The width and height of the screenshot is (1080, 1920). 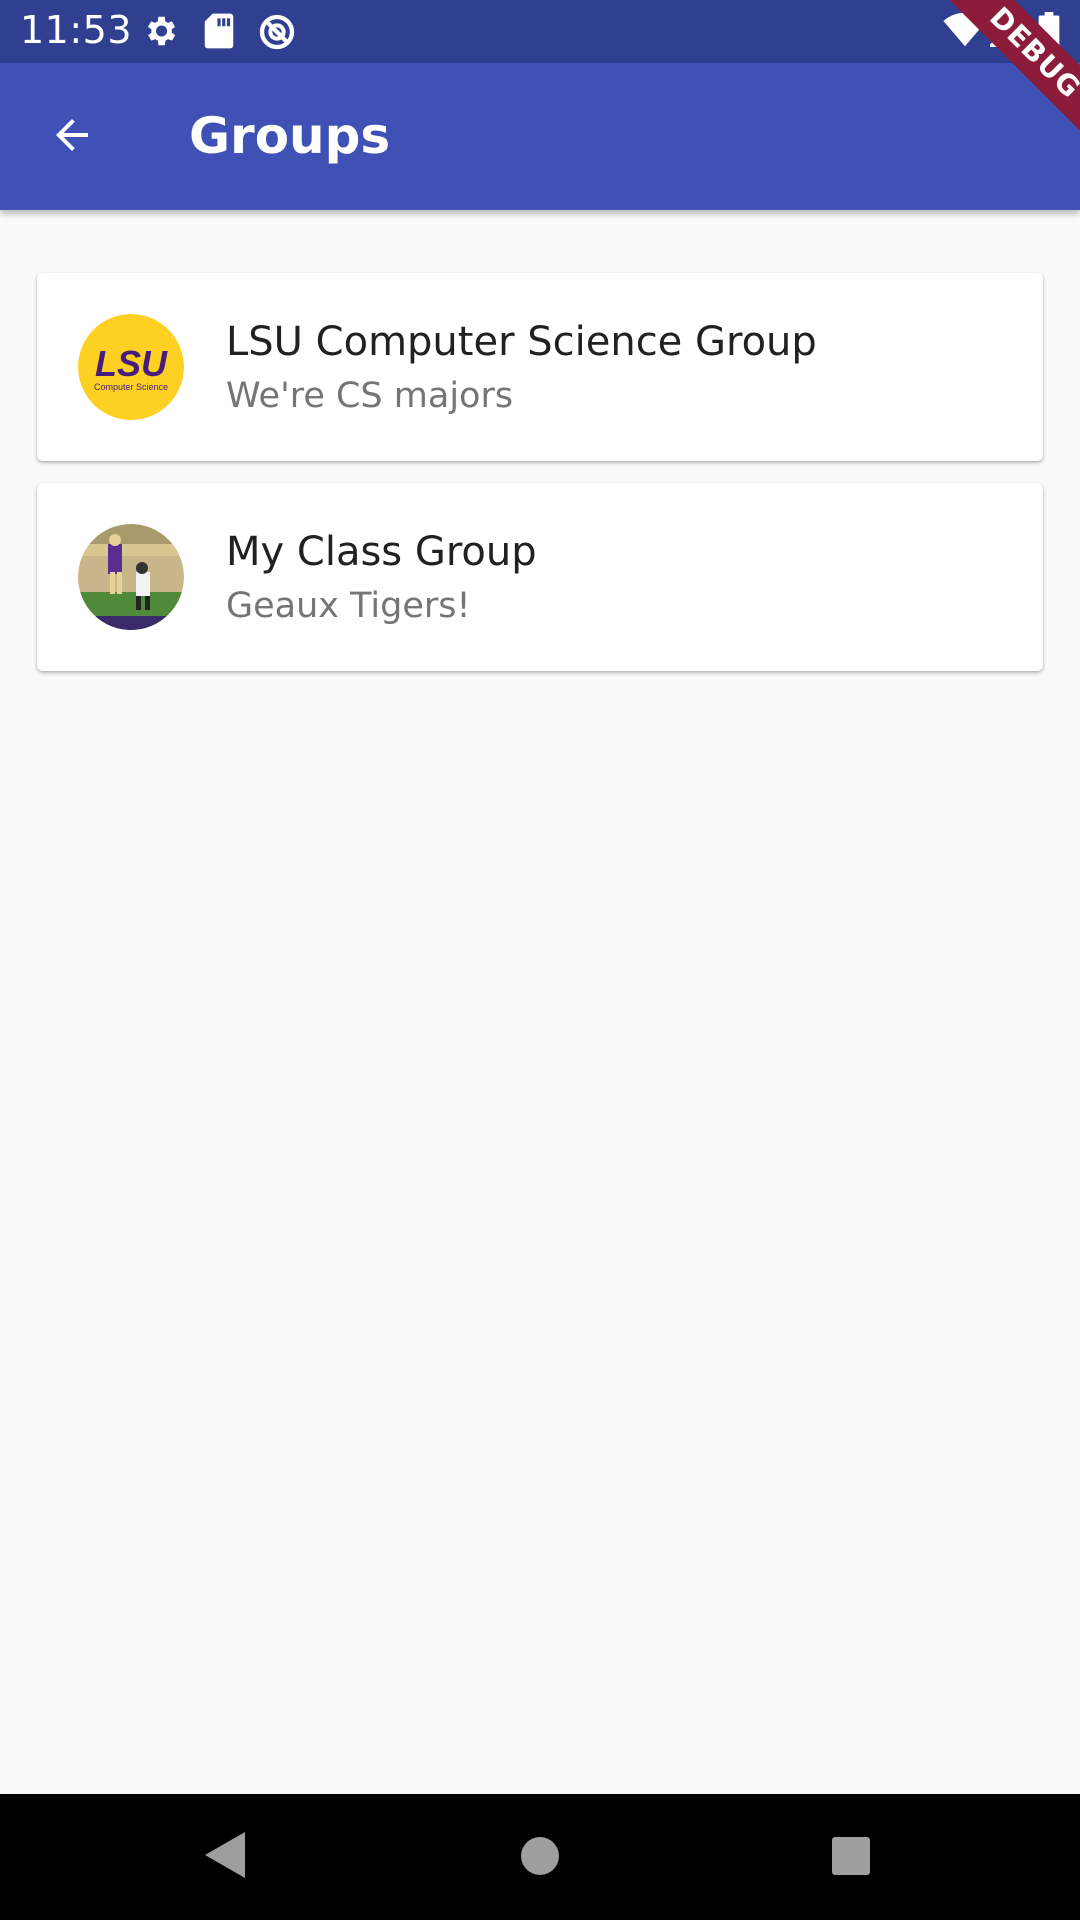 I want to click on app-bar: Groups, so click(x=540, y=136).